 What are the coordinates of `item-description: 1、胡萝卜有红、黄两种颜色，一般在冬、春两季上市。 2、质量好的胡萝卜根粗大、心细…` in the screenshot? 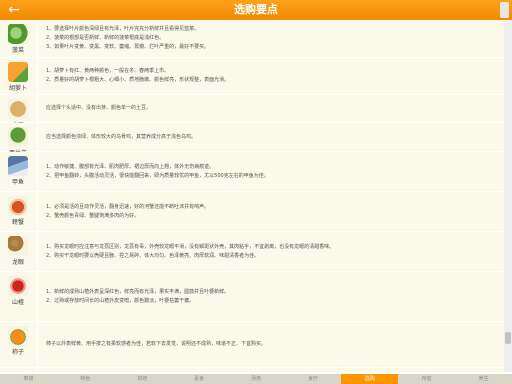 It's located at (272, 76).